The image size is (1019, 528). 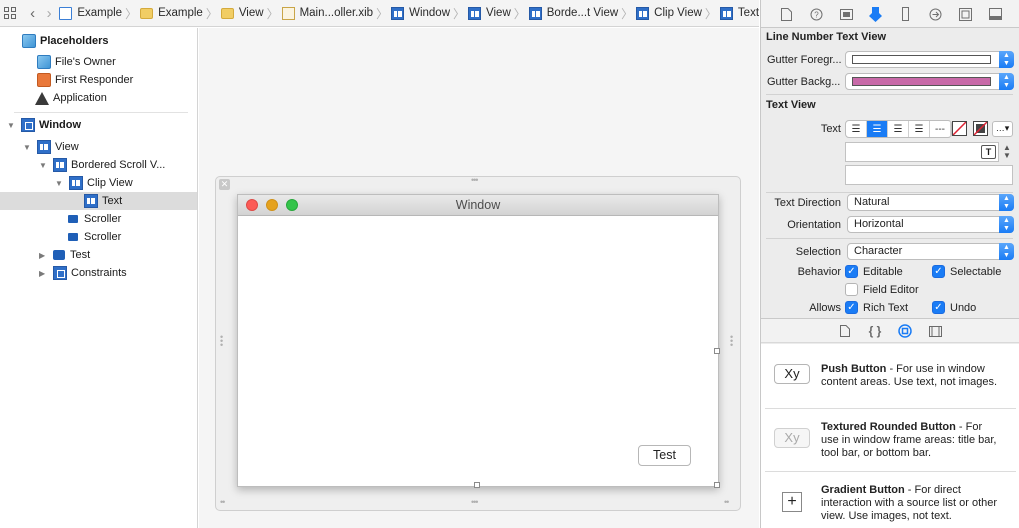 What do you see at coordinates (1002, 129) in the screenshot?
I see `more-options-icon: …▾` at bounding box center [1002, 129].